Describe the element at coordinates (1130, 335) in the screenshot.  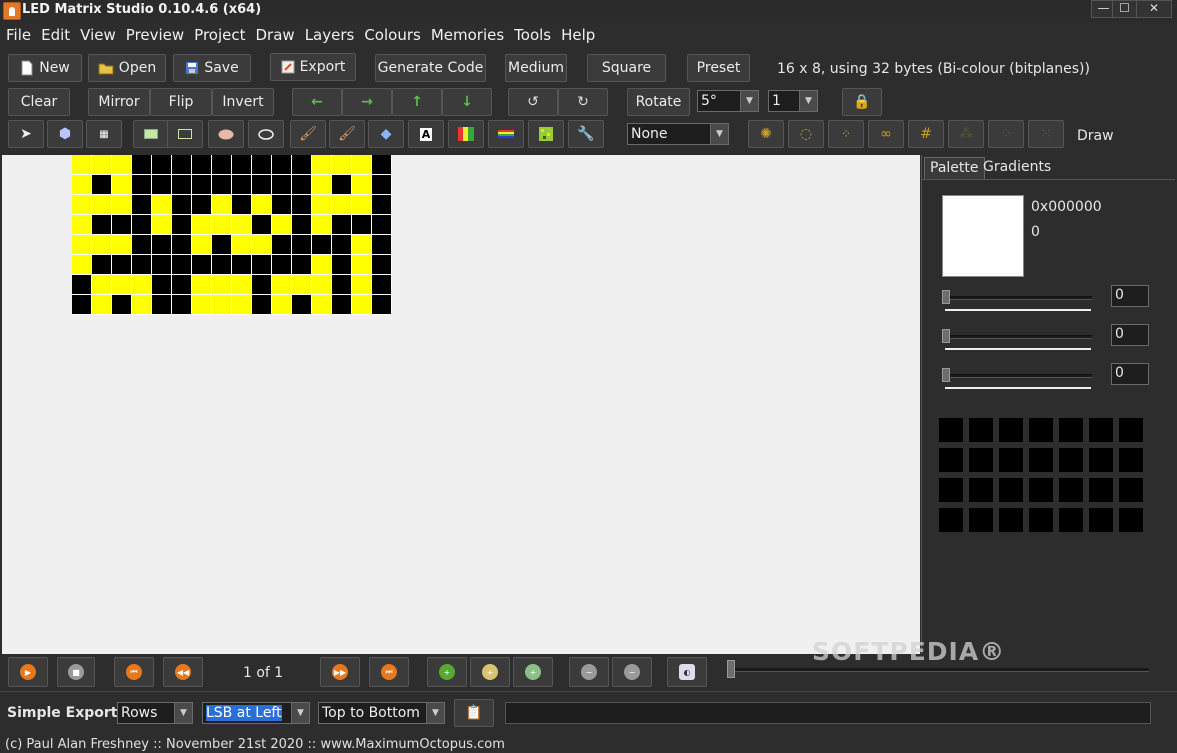
I see `green-value-input: 0` at that location.